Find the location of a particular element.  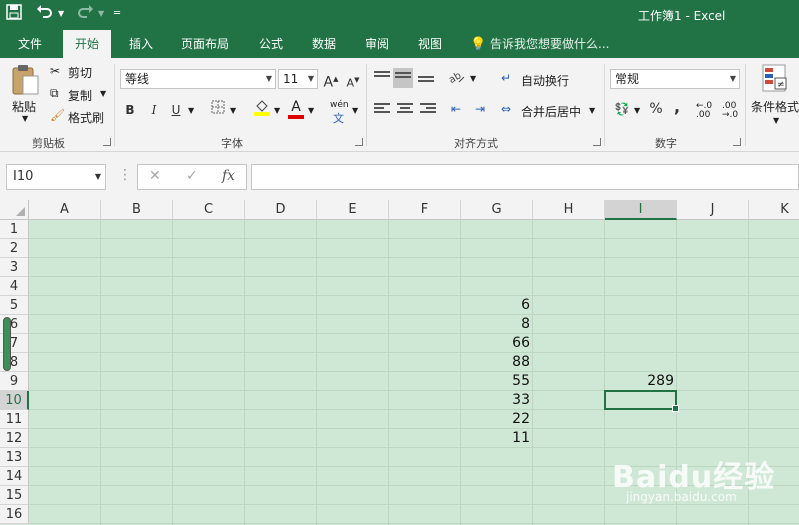

merge-center-icon: ⇔ is located at coordinates (506, 109).